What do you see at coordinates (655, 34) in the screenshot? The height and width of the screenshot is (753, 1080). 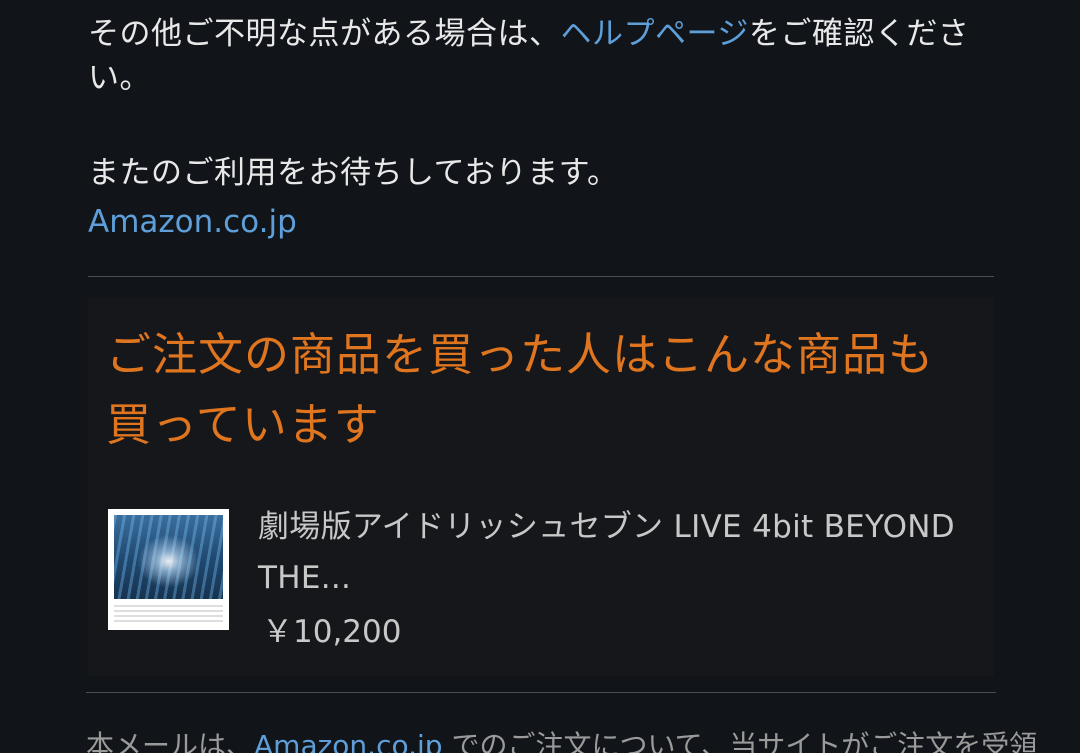 I see `help-page-link: ヘルプページ` at bounding box center [655, 34].